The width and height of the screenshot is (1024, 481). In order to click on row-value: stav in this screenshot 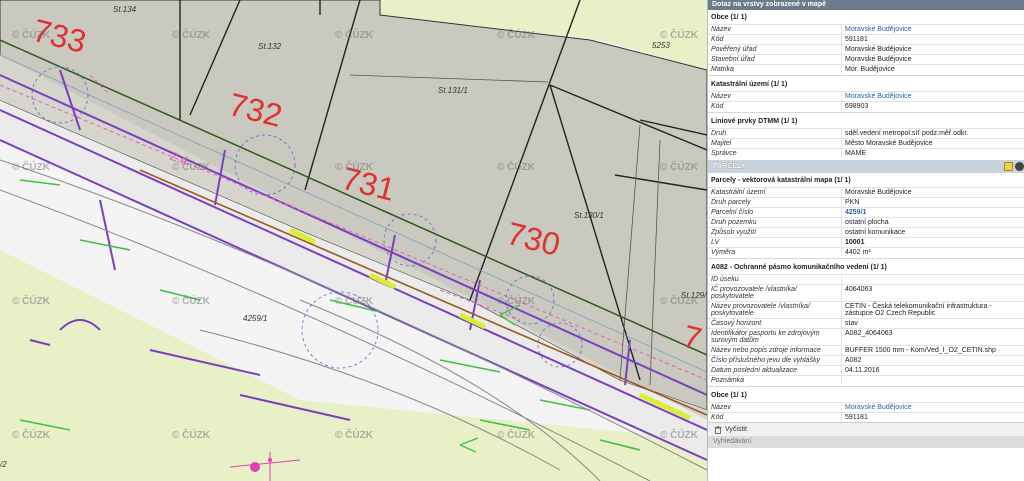, I will do `click(932, 323)`.